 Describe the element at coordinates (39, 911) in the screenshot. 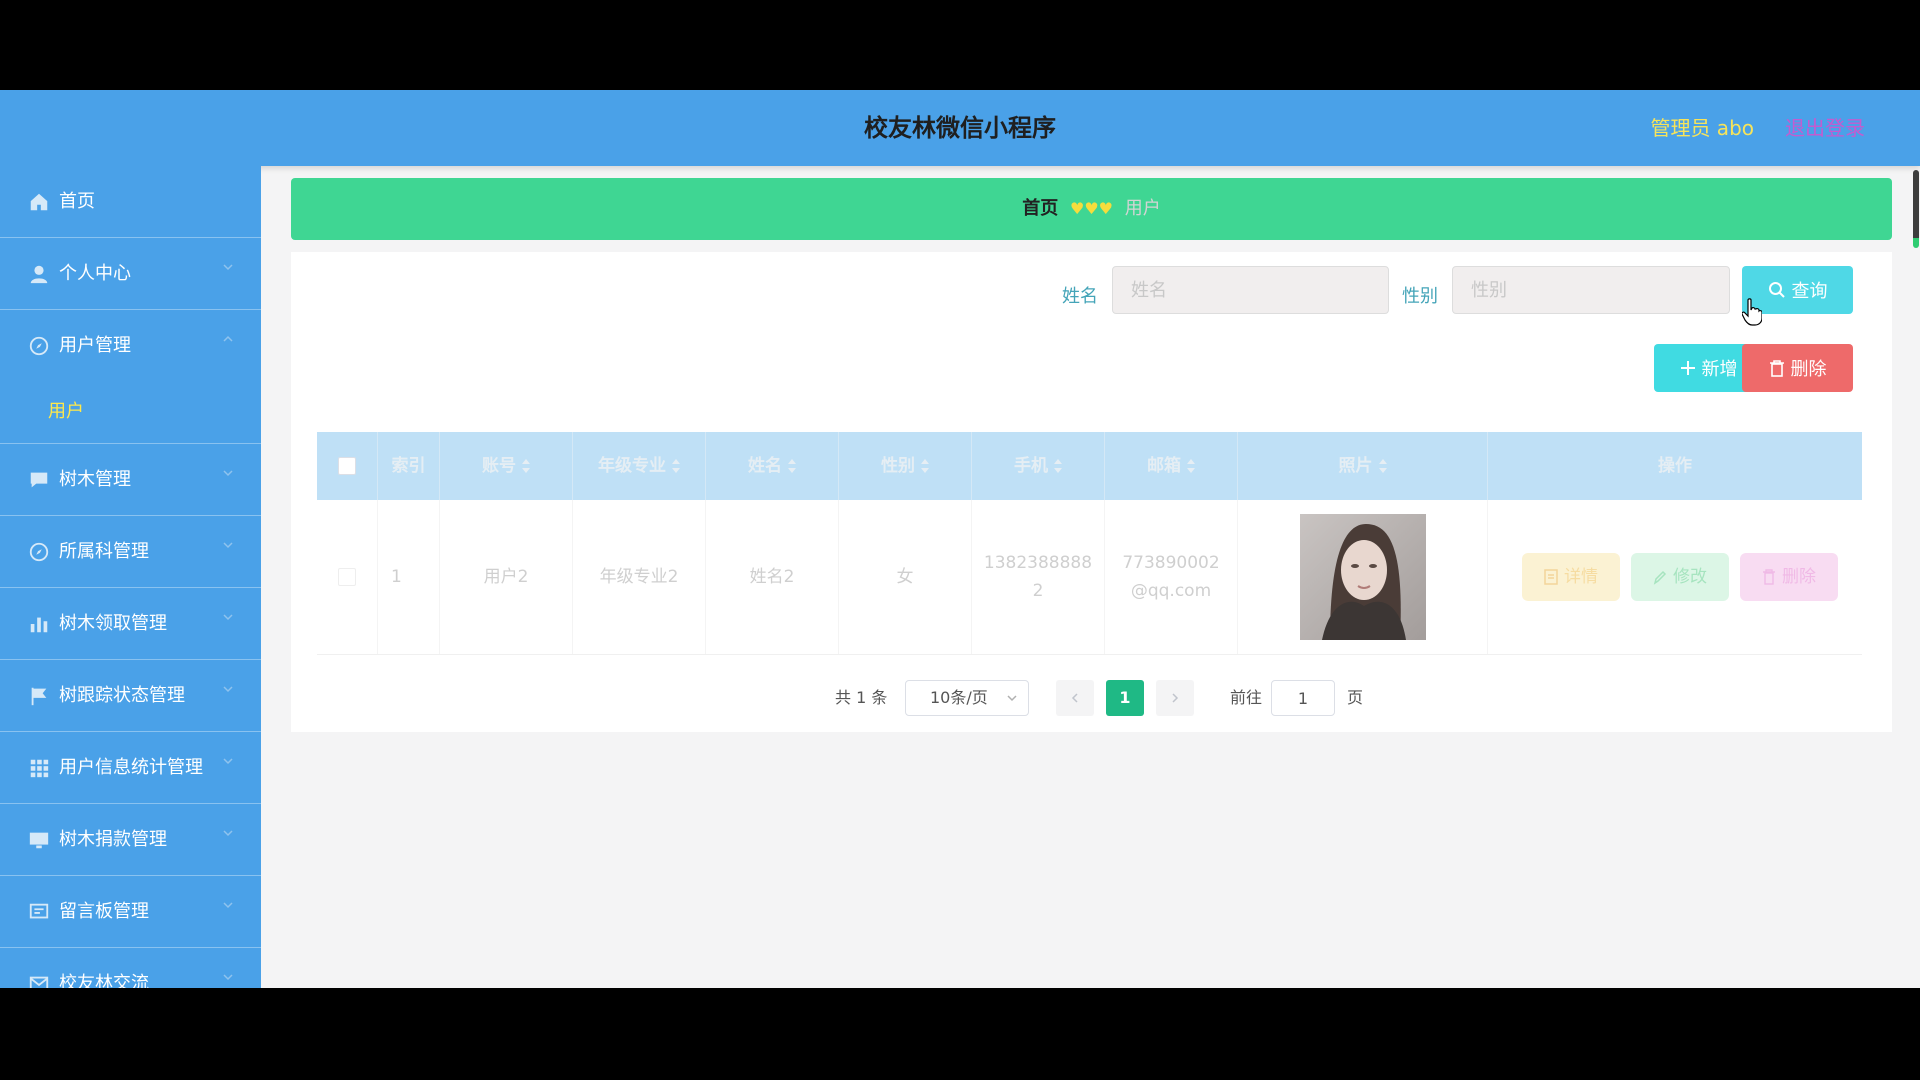

I see `message-icon` at that location.